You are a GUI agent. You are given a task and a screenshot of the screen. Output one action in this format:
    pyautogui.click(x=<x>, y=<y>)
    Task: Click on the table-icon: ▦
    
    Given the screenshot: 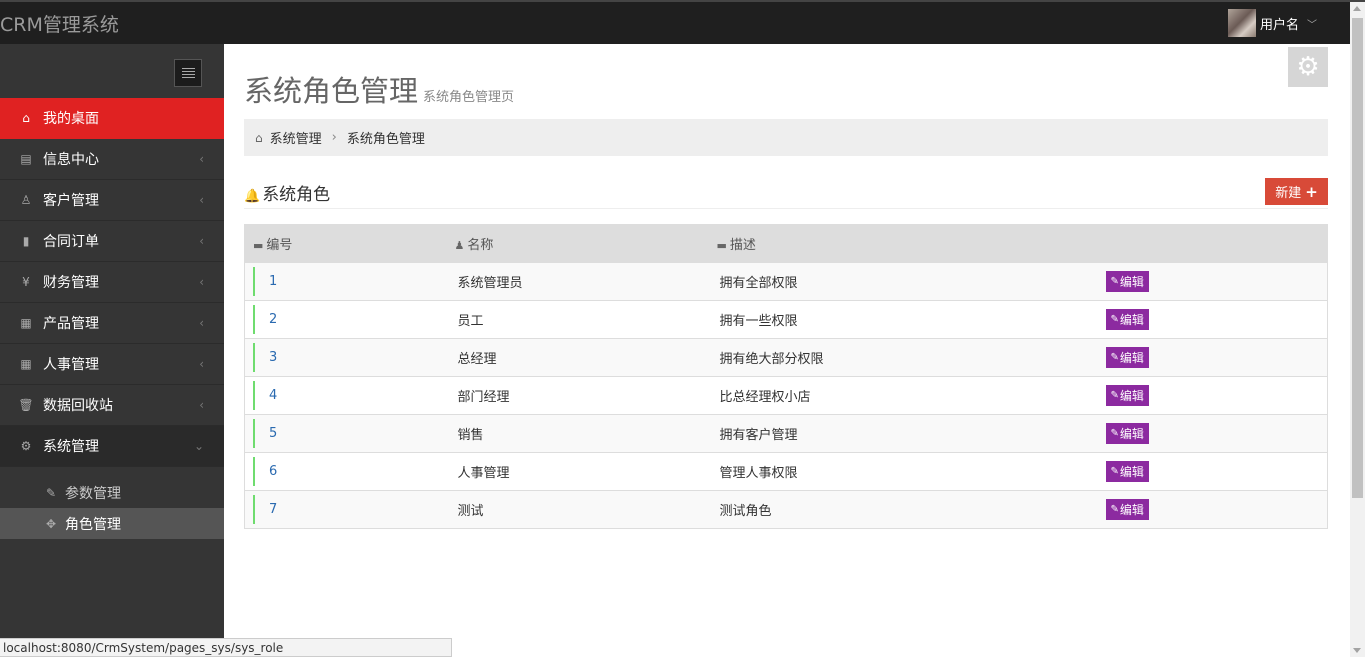 What is the action you would take?
    pyautogui.click(x=26, y=364)
    